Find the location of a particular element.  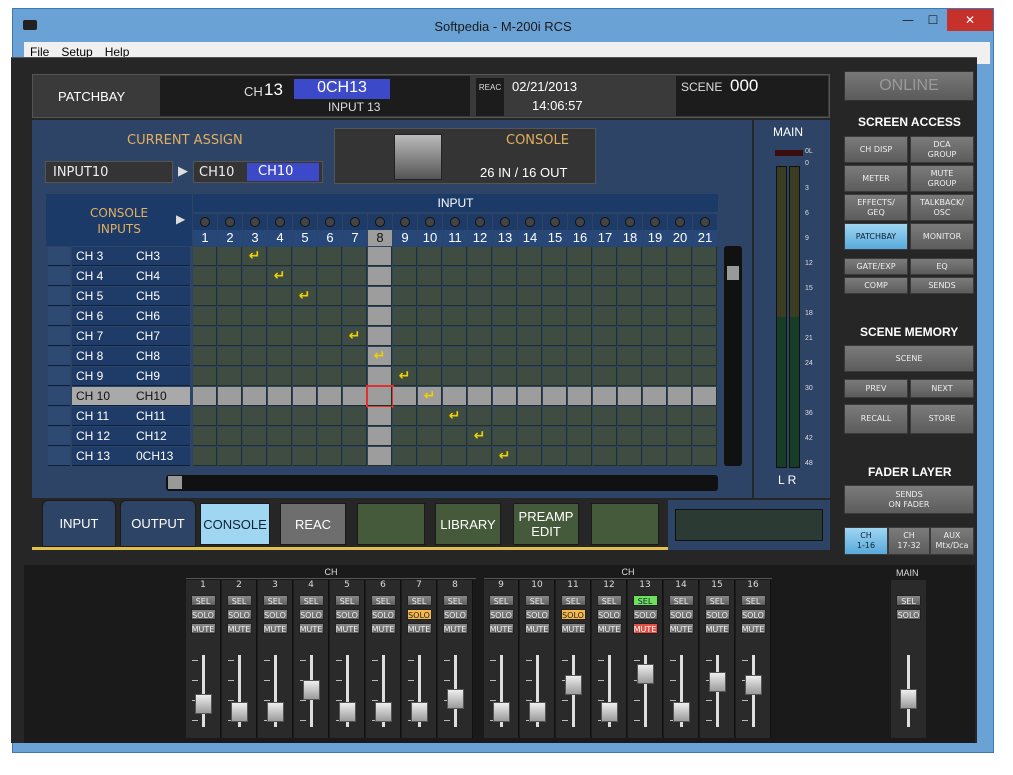

layer-ch-17-32-button: CH 17-32 is located at coordinates (909, 541).